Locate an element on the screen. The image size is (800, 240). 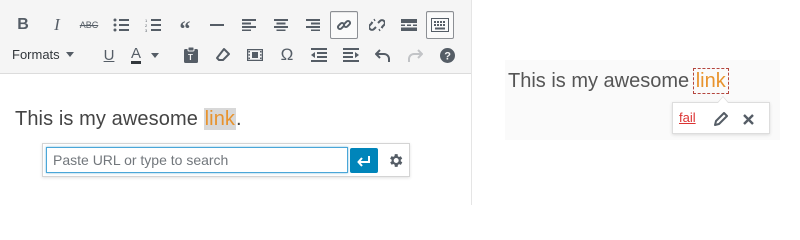
decrease-indent-icon is located at coordinates (319, 55).